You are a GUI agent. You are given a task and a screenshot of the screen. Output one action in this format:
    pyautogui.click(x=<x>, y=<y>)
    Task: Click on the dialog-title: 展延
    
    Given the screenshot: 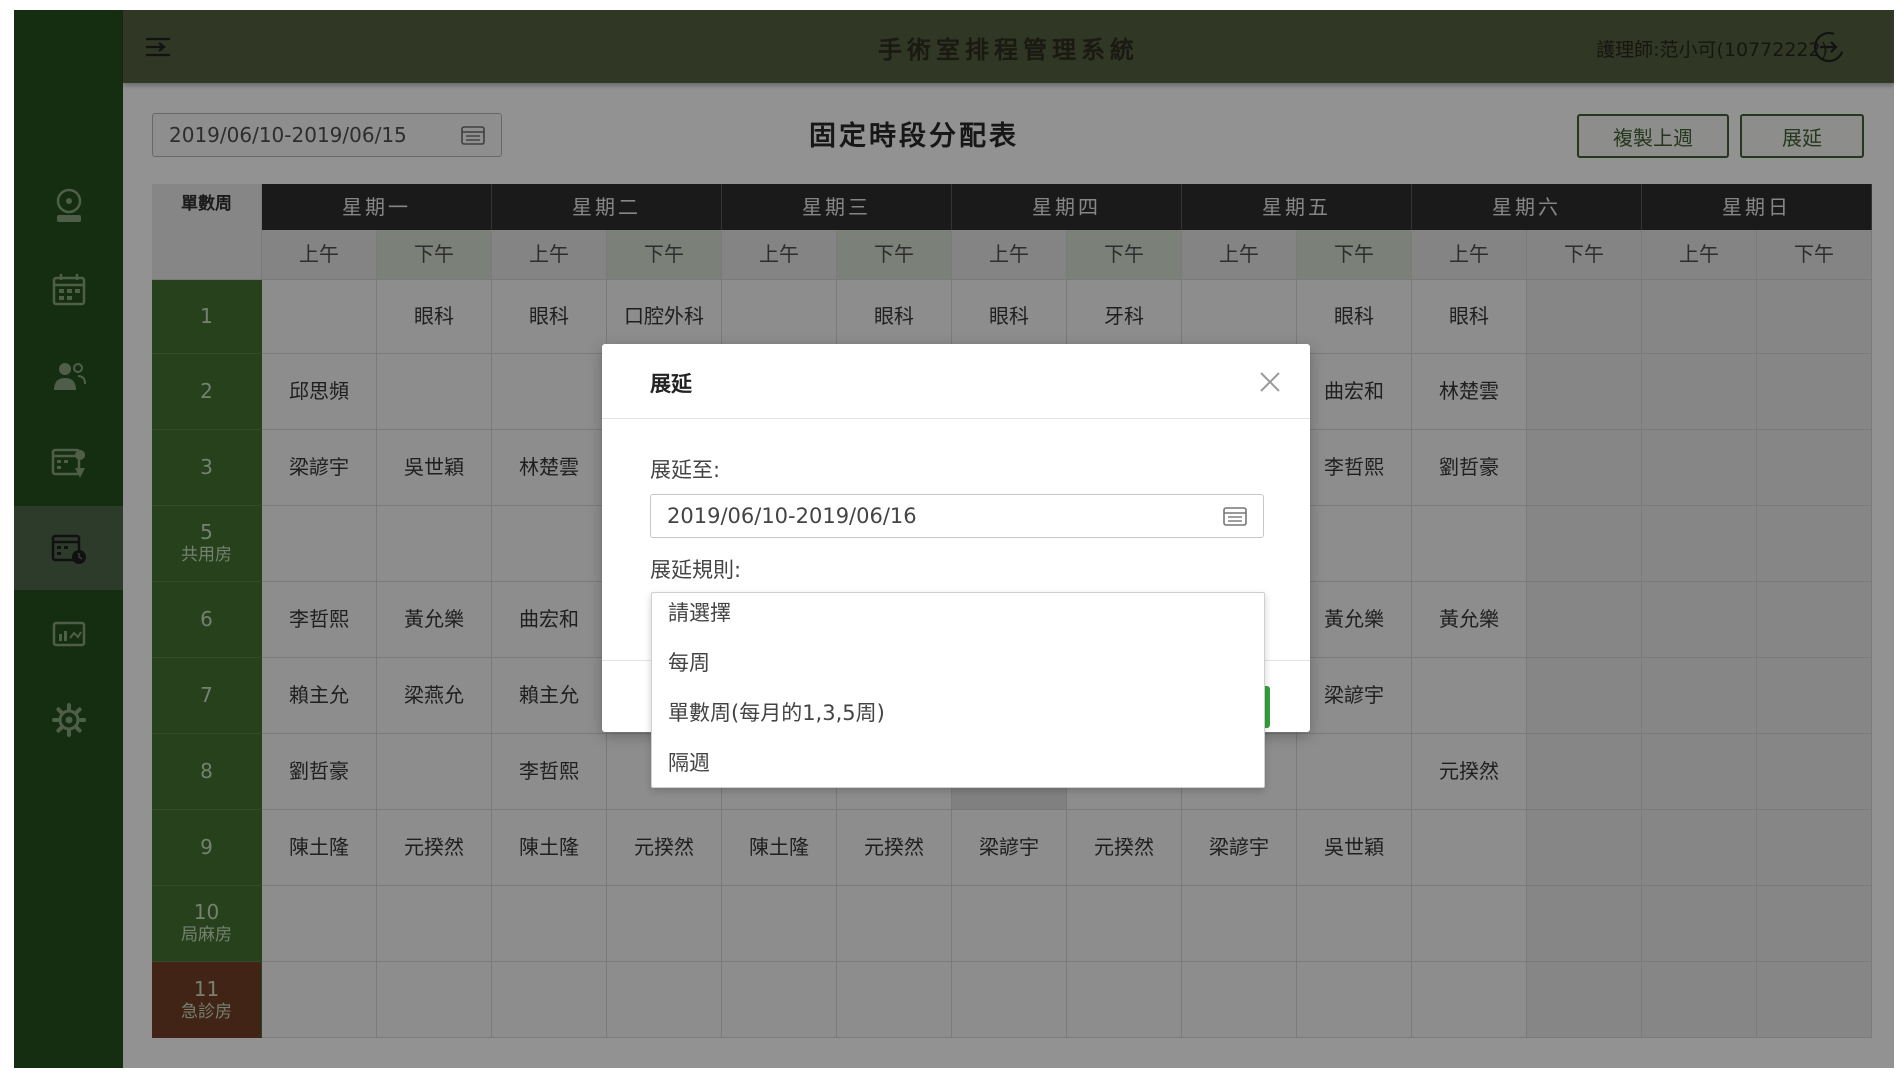 What is the action you would take?
    pyautogui.click(x=671, y=384)
    